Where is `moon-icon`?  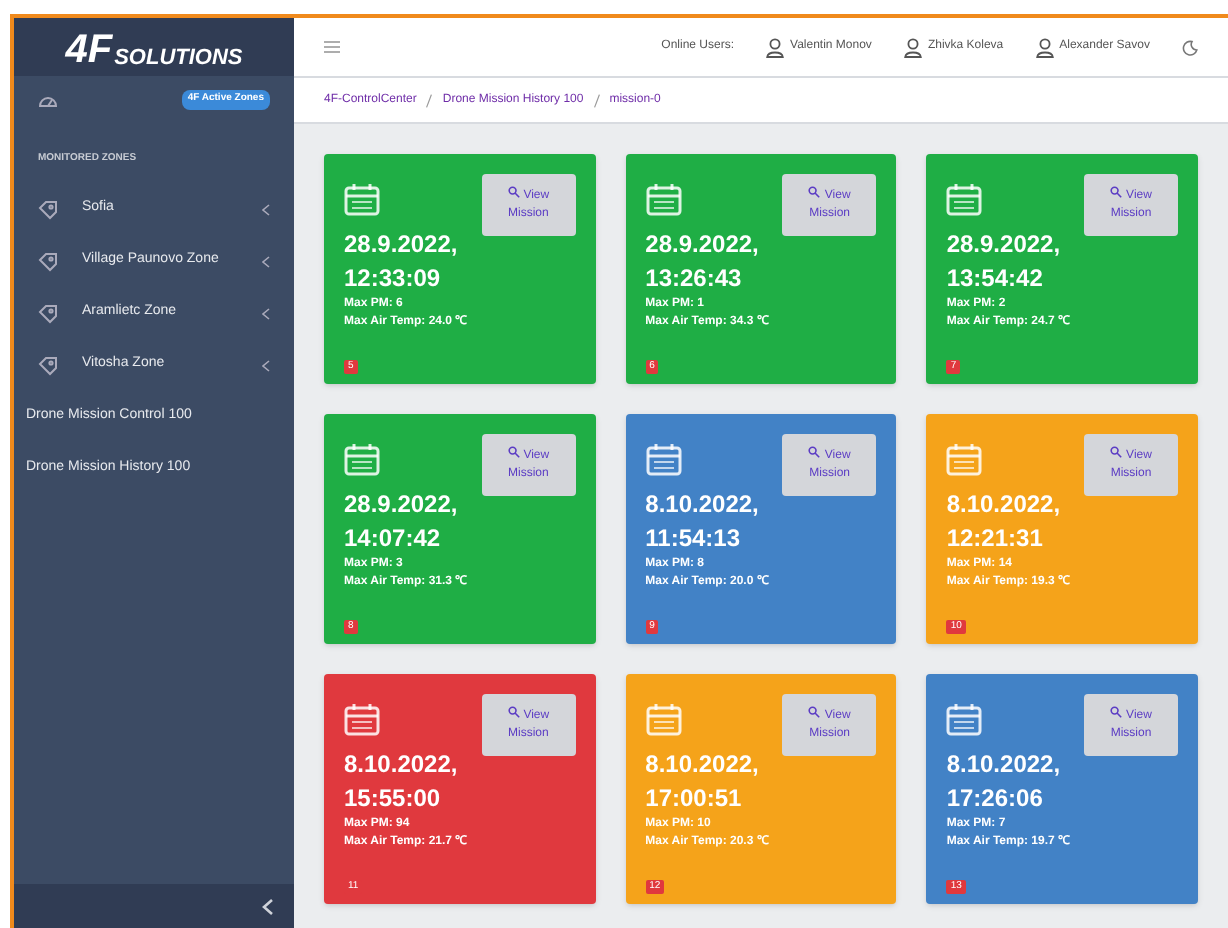 moon-icon is located at coordinates (1190, 47).